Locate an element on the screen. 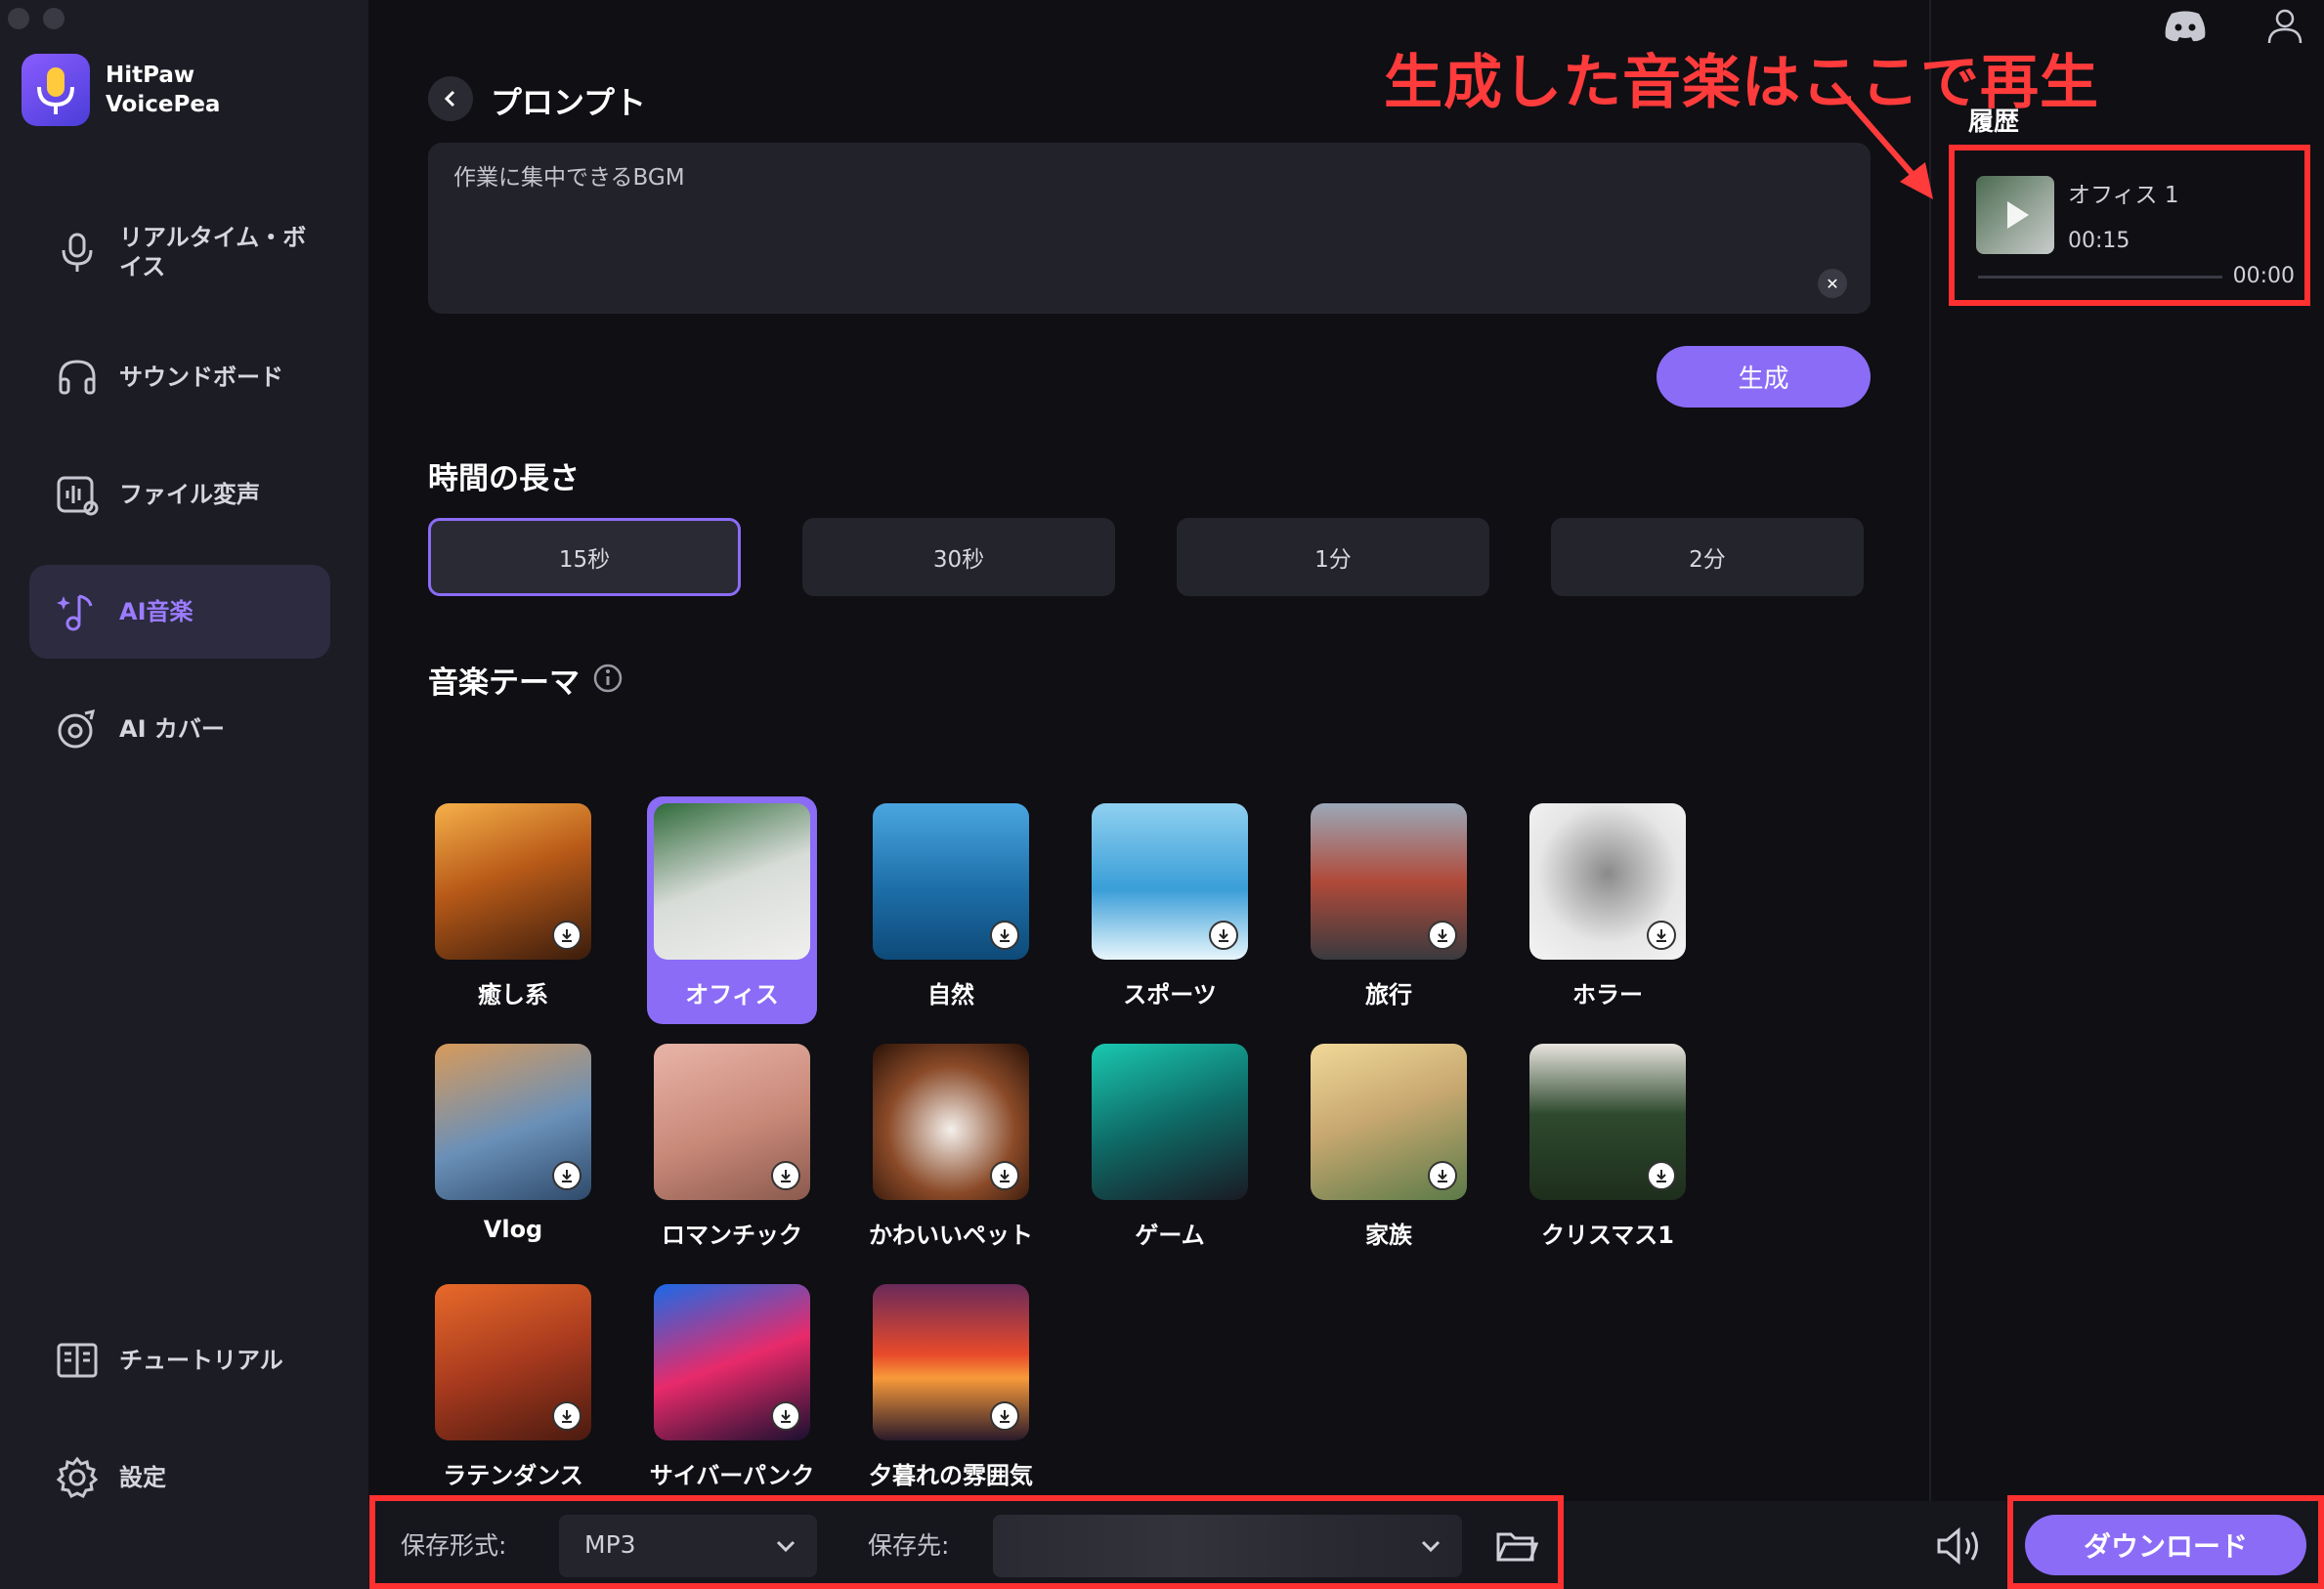 This screenshot has height=1589, width=2324. theme-healing: 癒し系 is located at coordinates (513, 902).